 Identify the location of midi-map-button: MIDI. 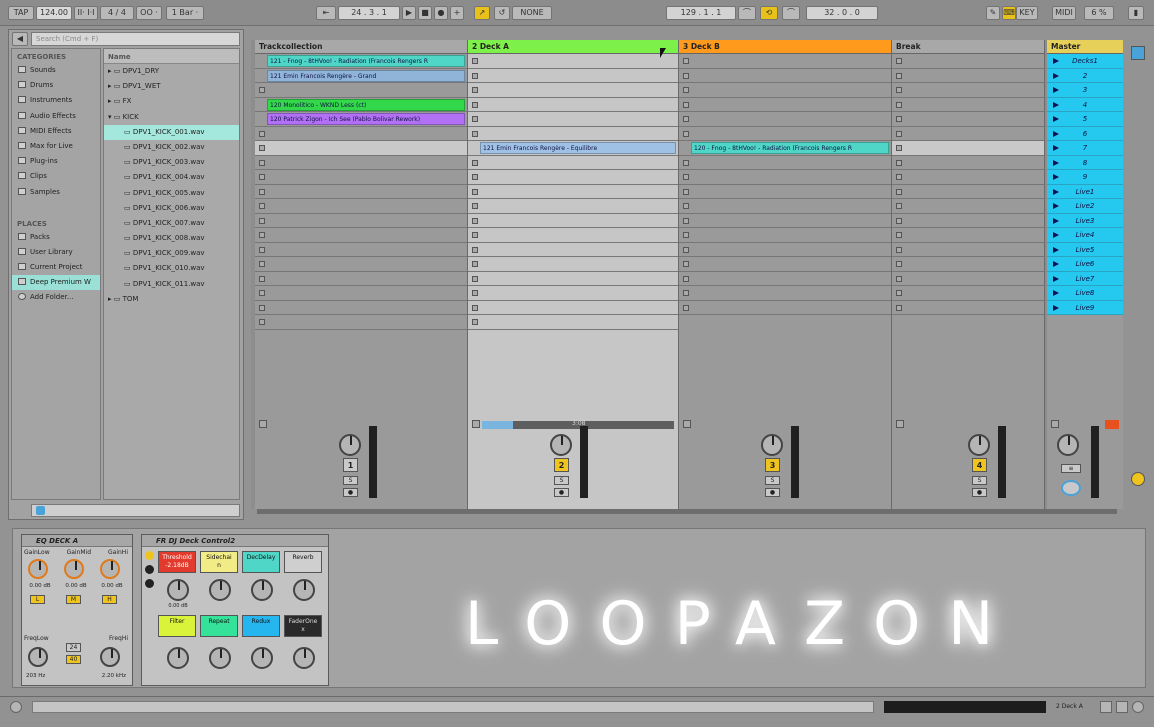
(1064, 13).